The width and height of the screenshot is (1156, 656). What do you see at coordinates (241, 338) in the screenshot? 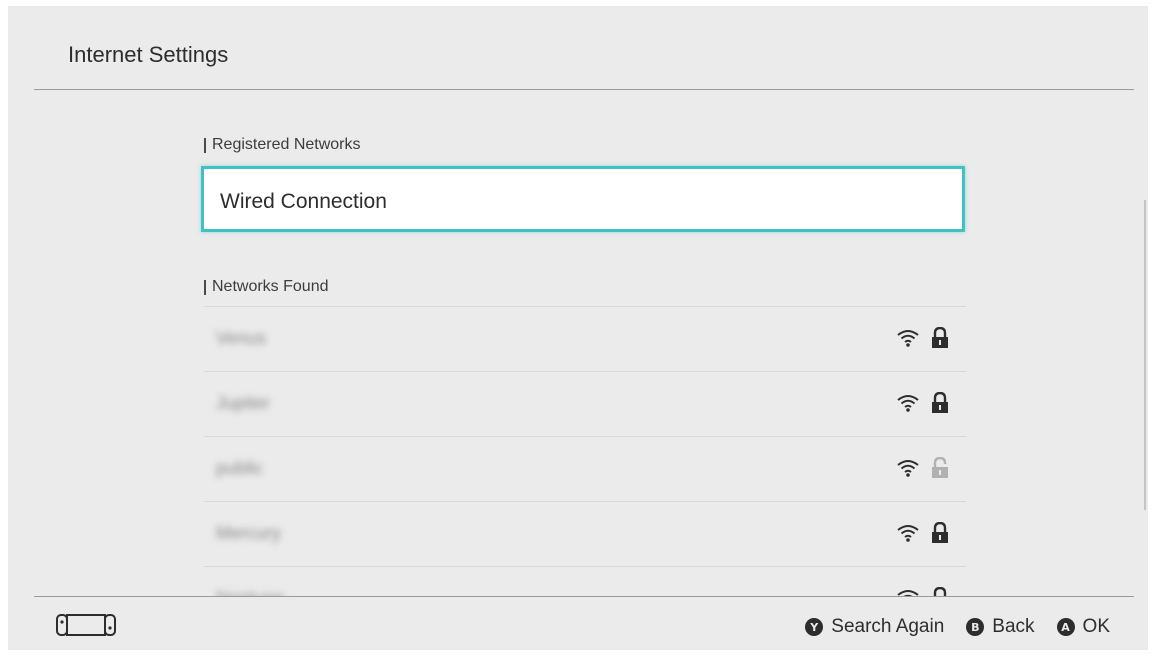
I see `network-name: Venus` at bounding box center [241, 338].